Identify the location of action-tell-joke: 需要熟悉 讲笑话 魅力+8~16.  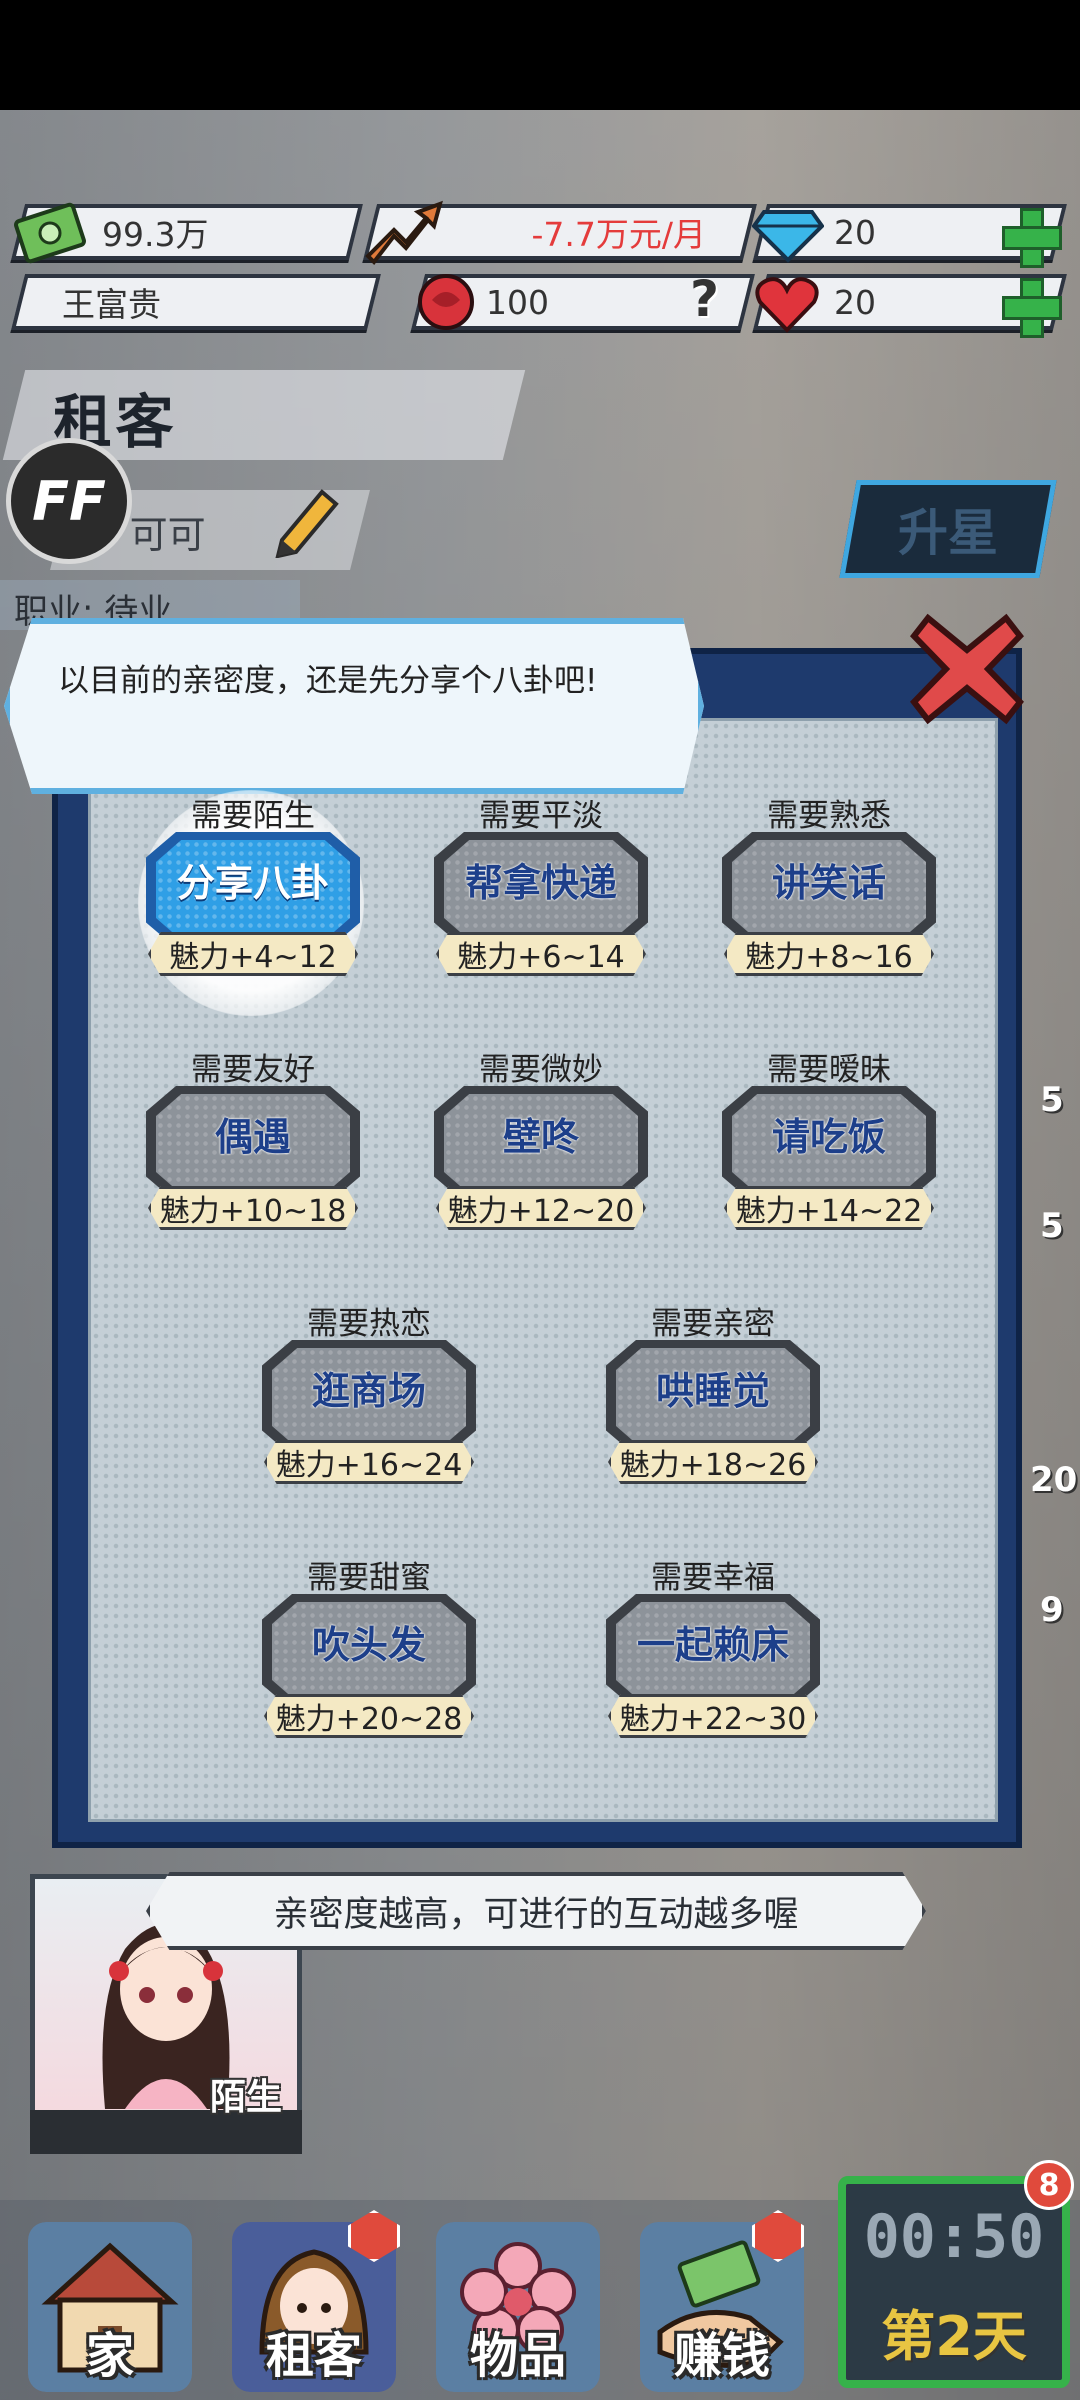
(829, 885).